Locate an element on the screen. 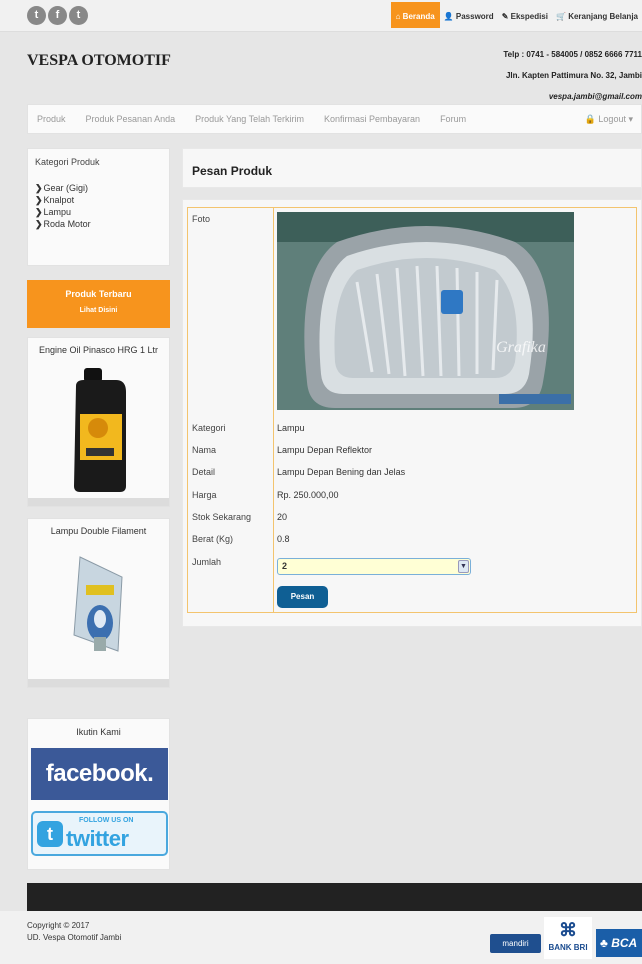 The width and height of the screenshot is (642, 964). twitter-label: twitter is located at coordinates (97, 838).